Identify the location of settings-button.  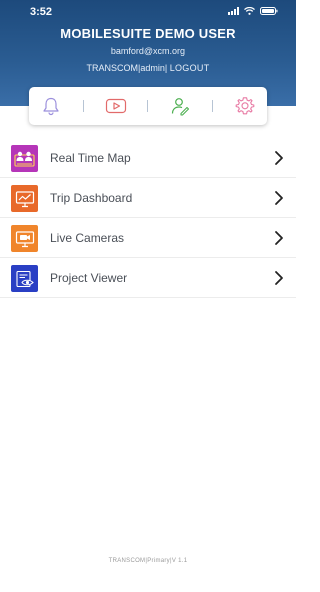
(245, 106).